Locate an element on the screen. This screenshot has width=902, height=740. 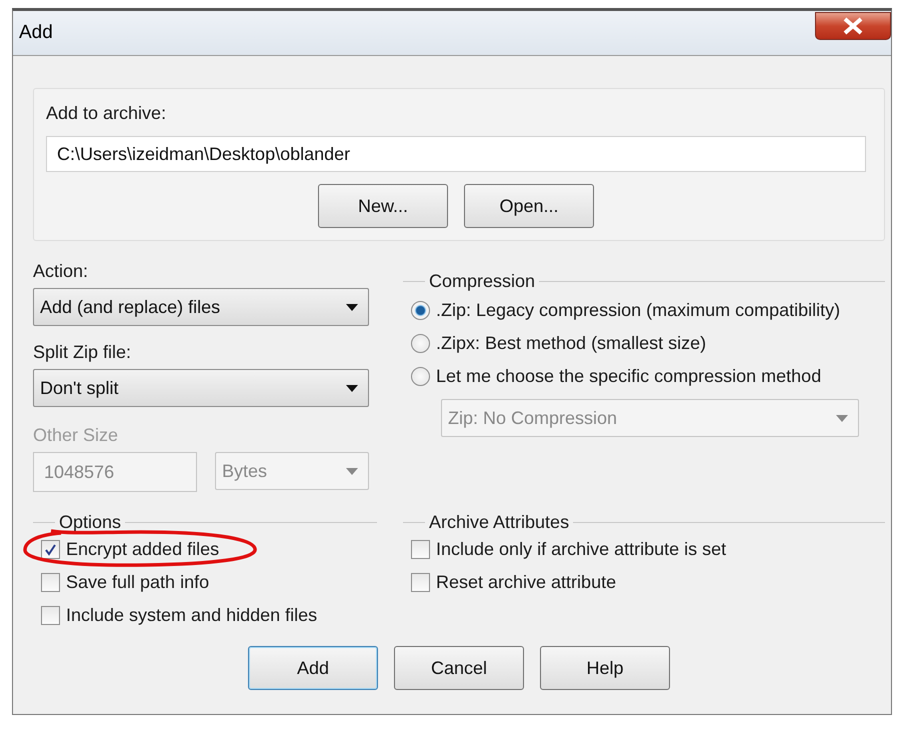
field-label: Other Size is located at coordinates (76, 435).